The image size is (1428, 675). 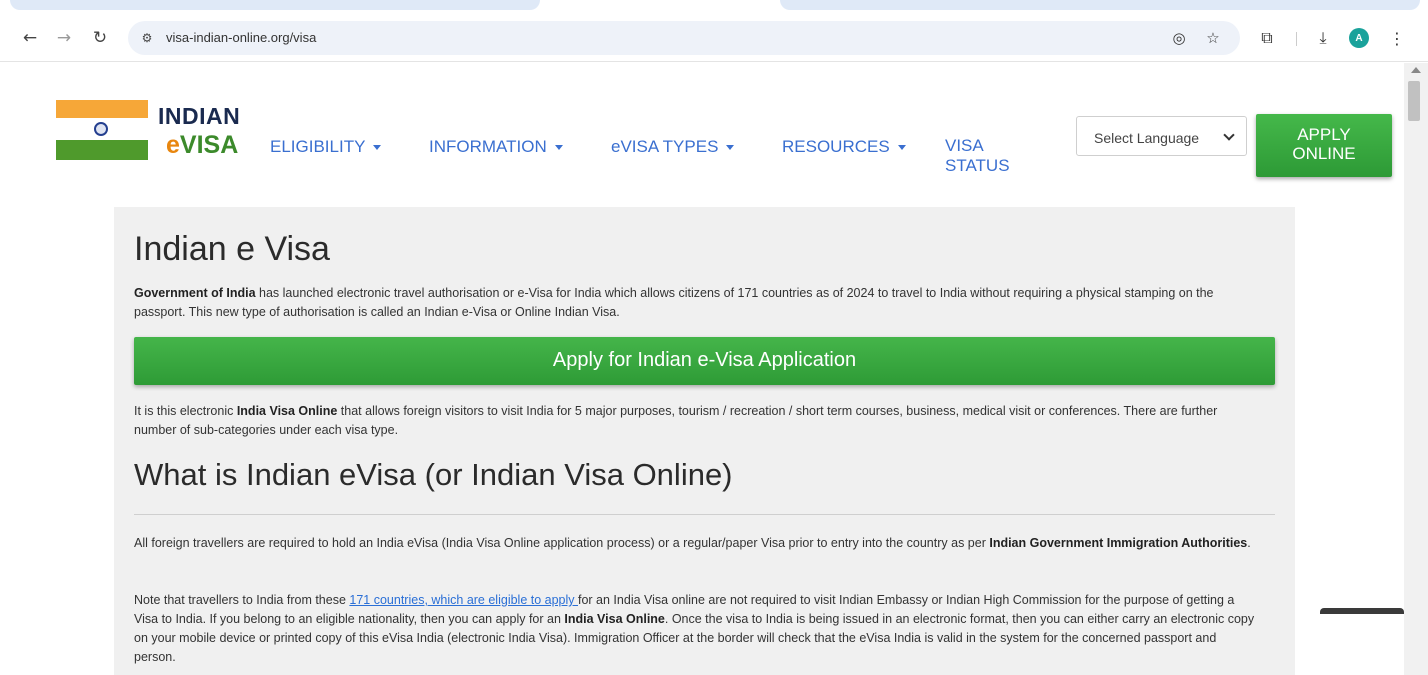 I want to click on tab-right, so click(x=1100, y=5).